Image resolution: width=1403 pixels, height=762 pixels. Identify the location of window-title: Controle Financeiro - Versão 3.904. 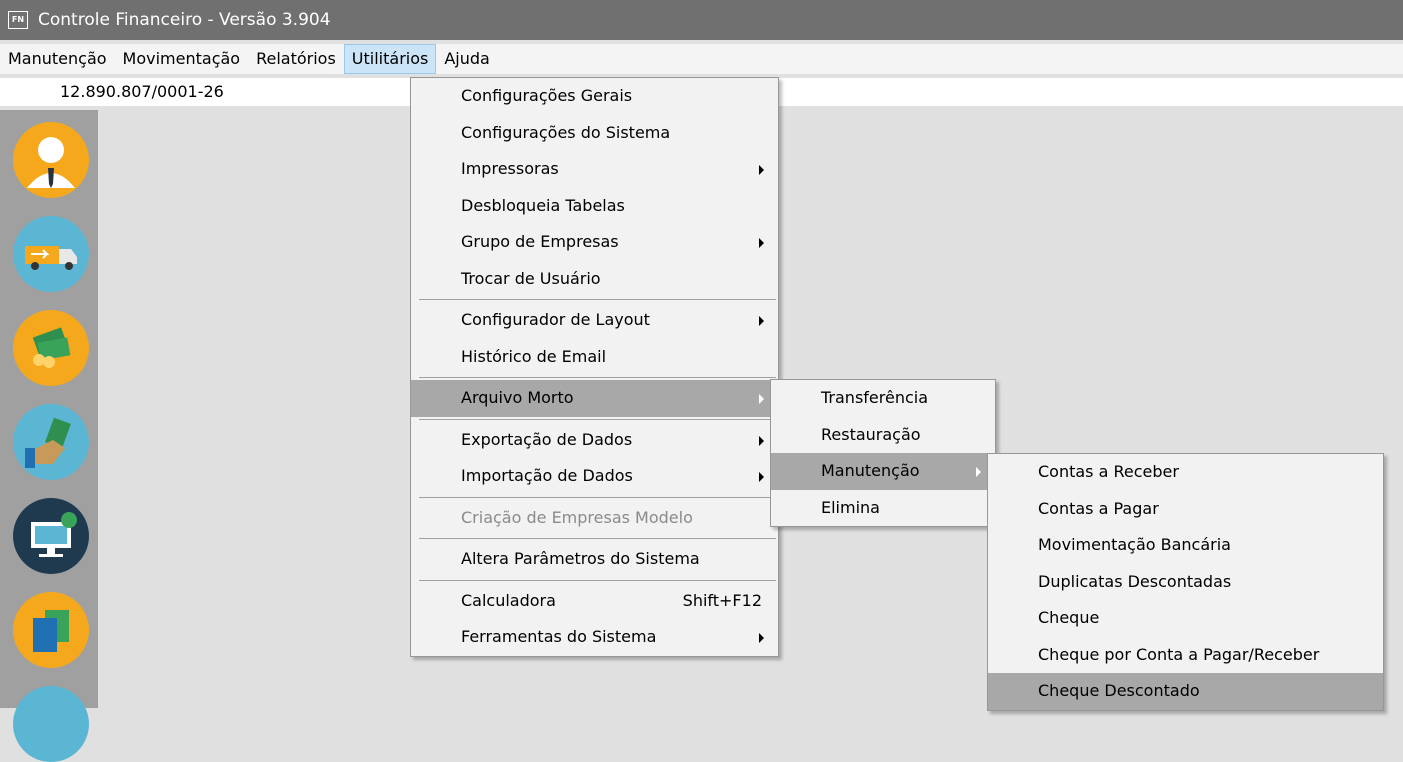
(184, 20).